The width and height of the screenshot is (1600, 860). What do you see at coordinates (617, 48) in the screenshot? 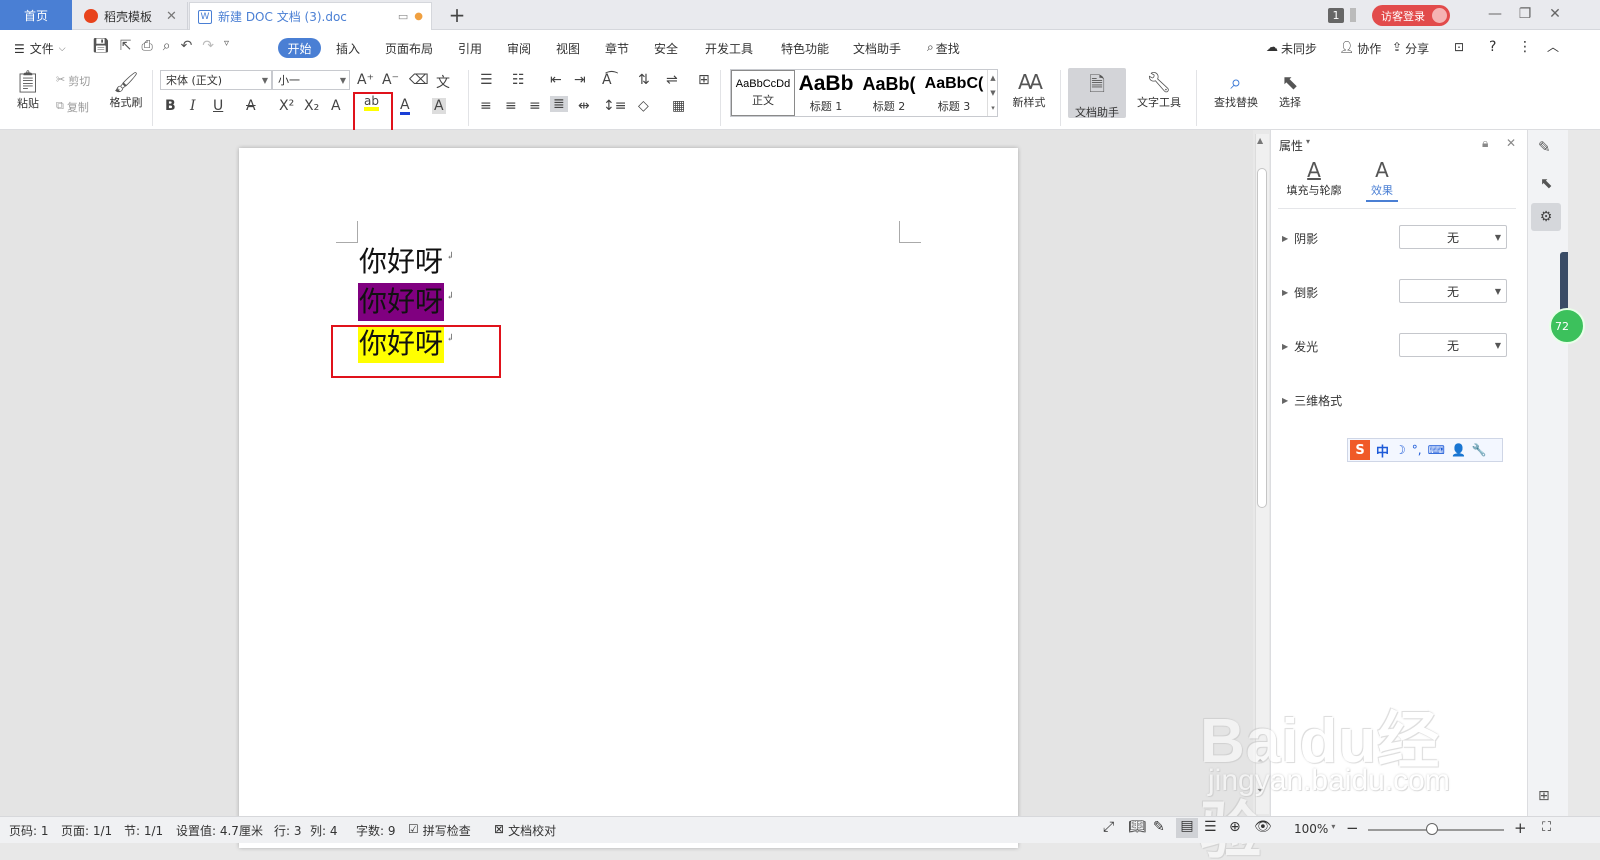
I see `menu-tab-chapter: 章节` at bounding box center [617, 48].